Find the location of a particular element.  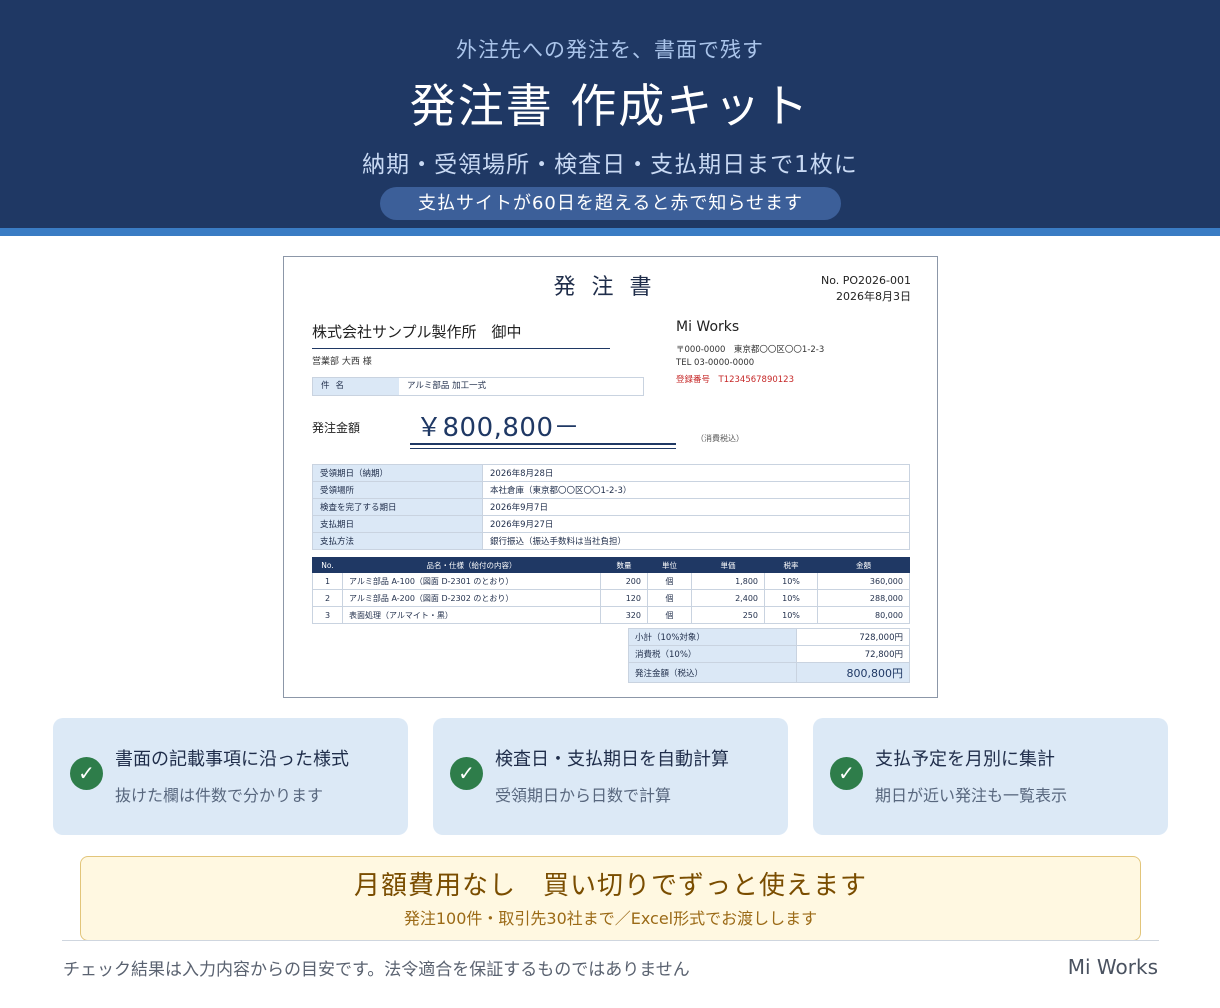

subtotal-value: 728,000円 is located at coordinates (853, 637).